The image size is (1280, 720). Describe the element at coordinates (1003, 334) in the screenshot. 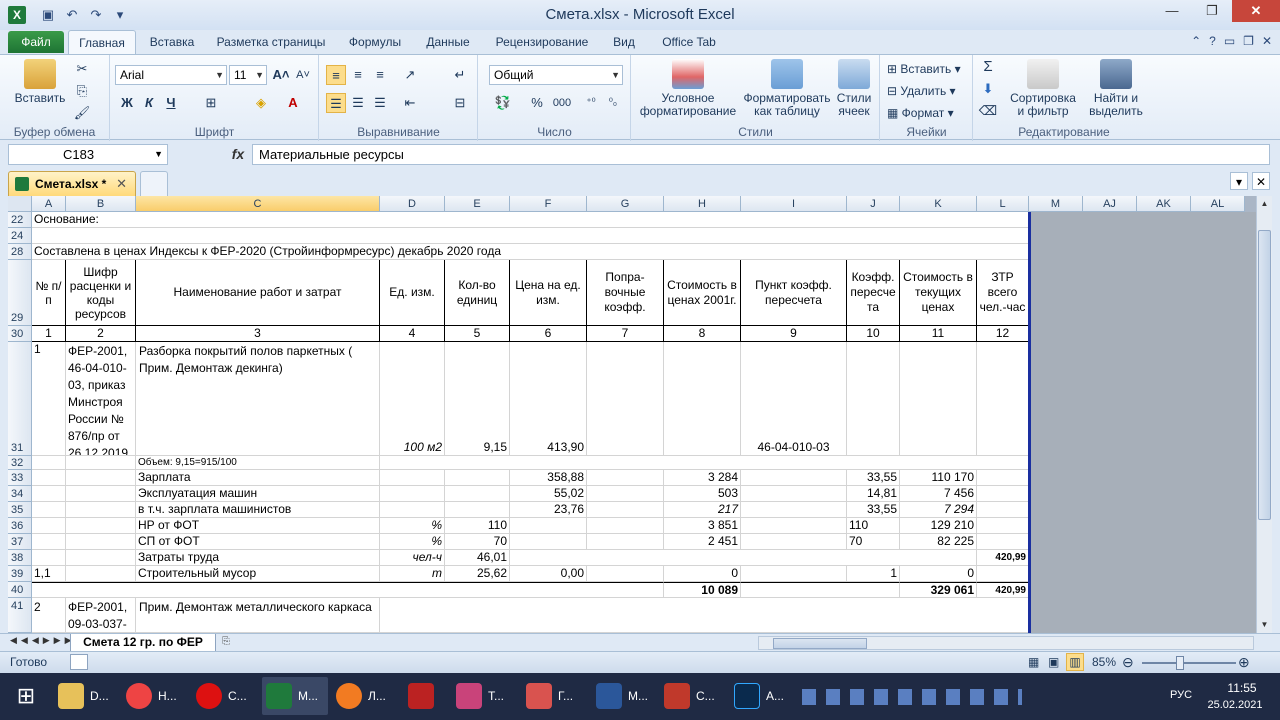

I see `cell-l30: 12` at that location.